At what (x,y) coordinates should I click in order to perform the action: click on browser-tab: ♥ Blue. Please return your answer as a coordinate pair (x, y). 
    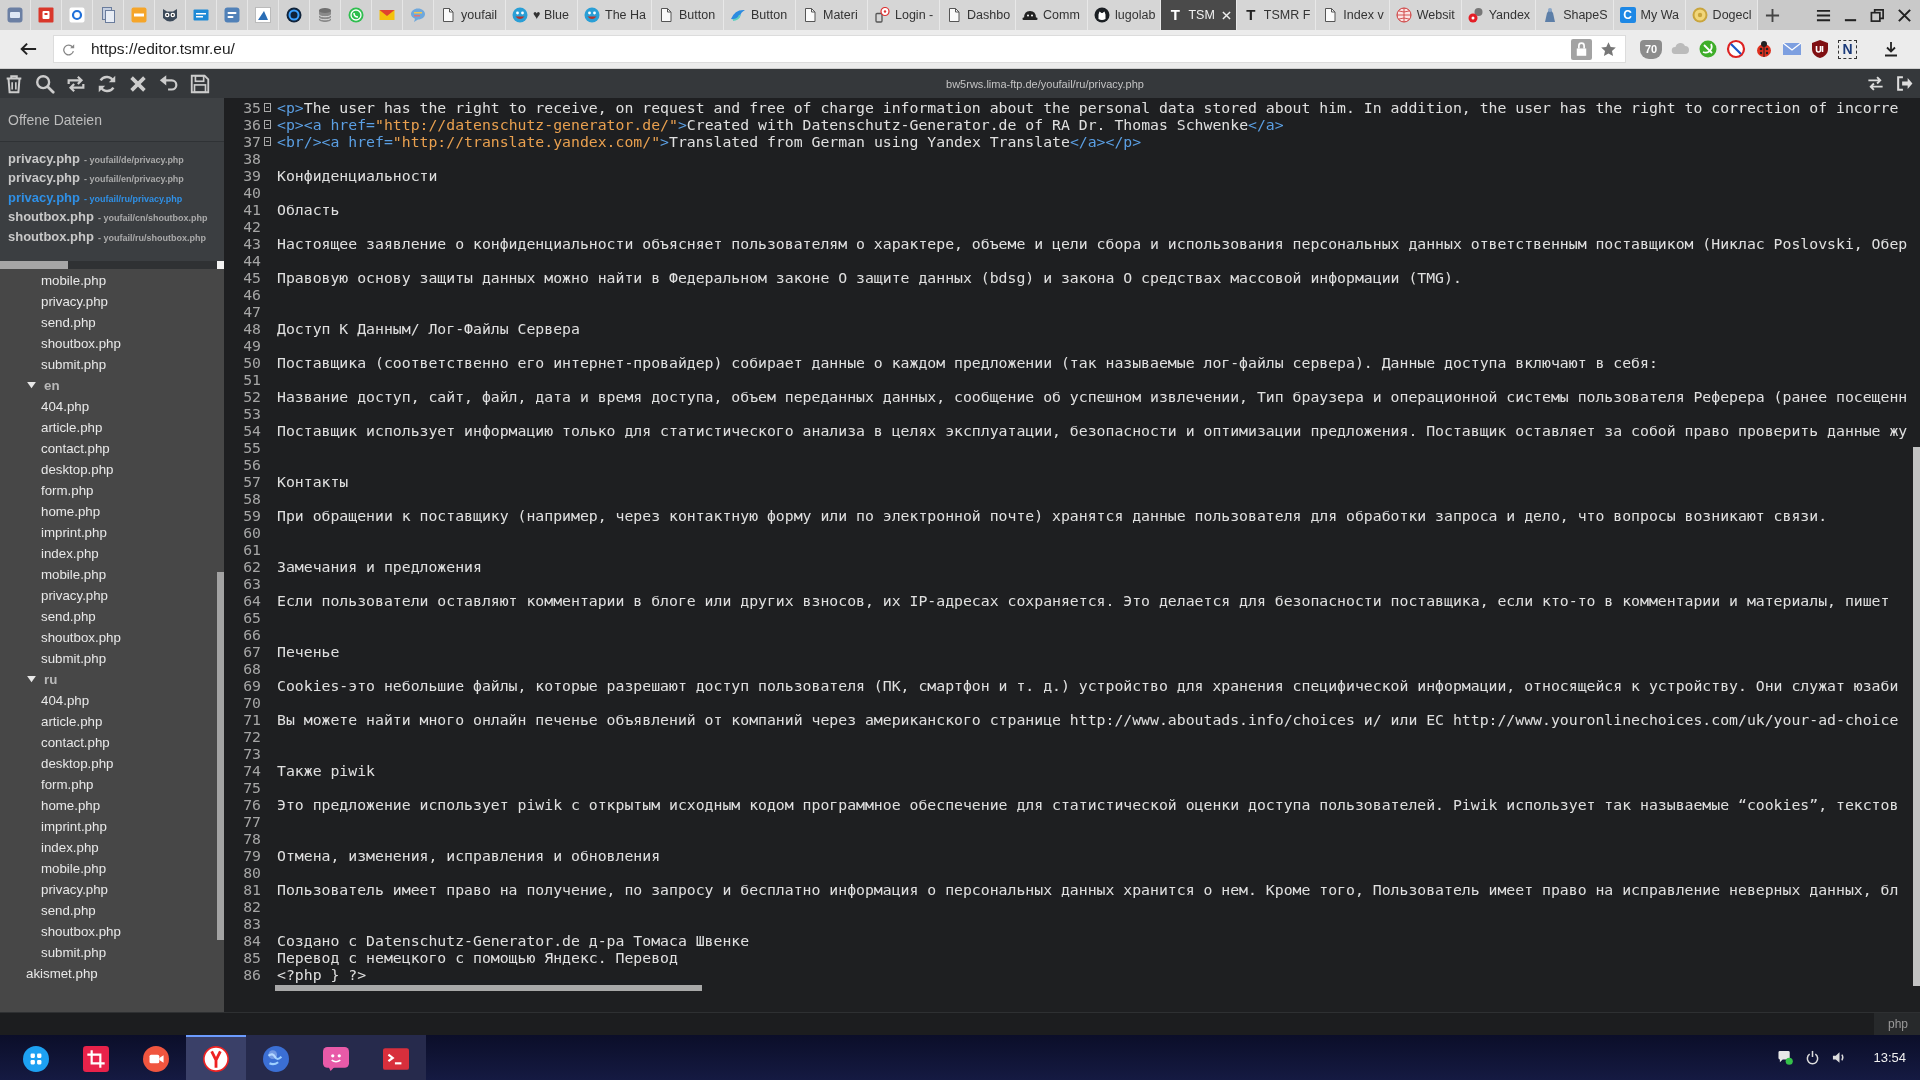
    Looking at the image, I should click on (542, 15).